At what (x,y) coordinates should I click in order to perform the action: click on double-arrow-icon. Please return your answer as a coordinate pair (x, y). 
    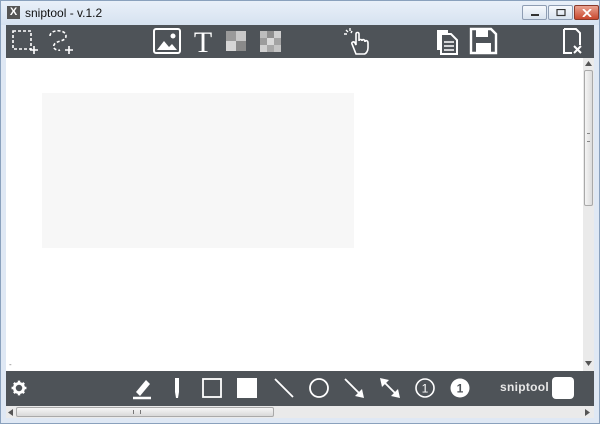
    Looking at the image, I should click on (390, 388).